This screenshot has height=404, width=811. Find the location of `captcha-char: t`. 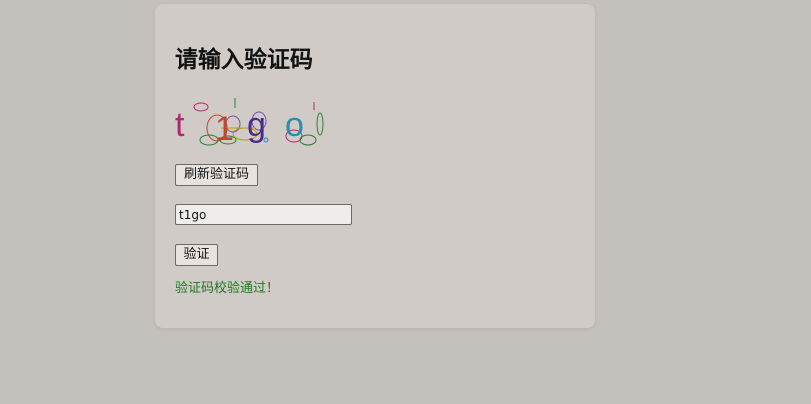

captcha-char: t is located at coordinates (180, 125).